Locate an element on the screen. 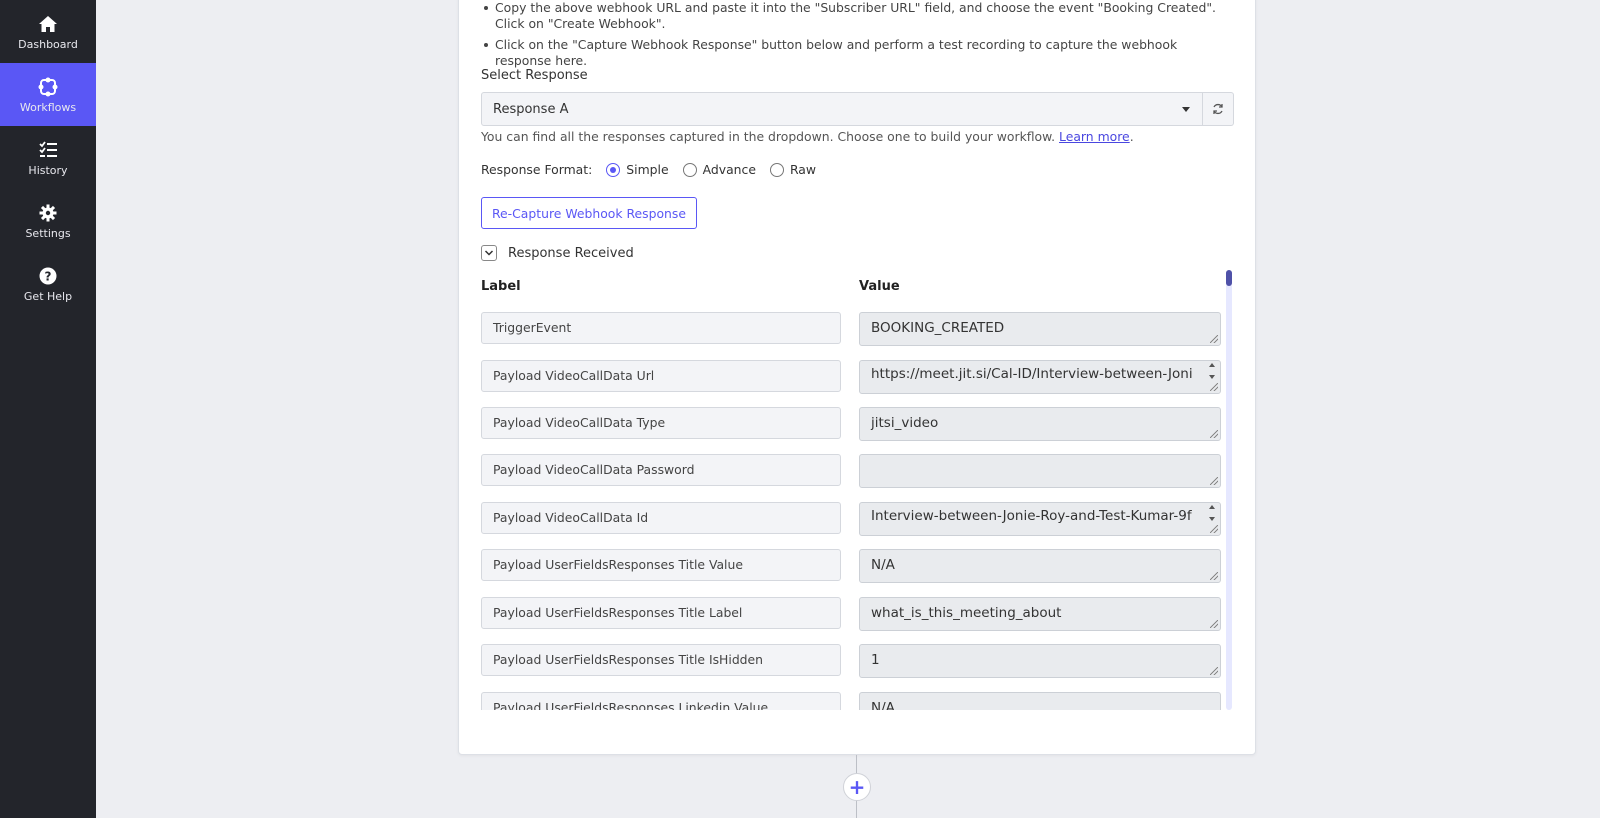 The width and height of the screenshot is (1600, 818). refresh-icon is located at coordinates (1218, 109).